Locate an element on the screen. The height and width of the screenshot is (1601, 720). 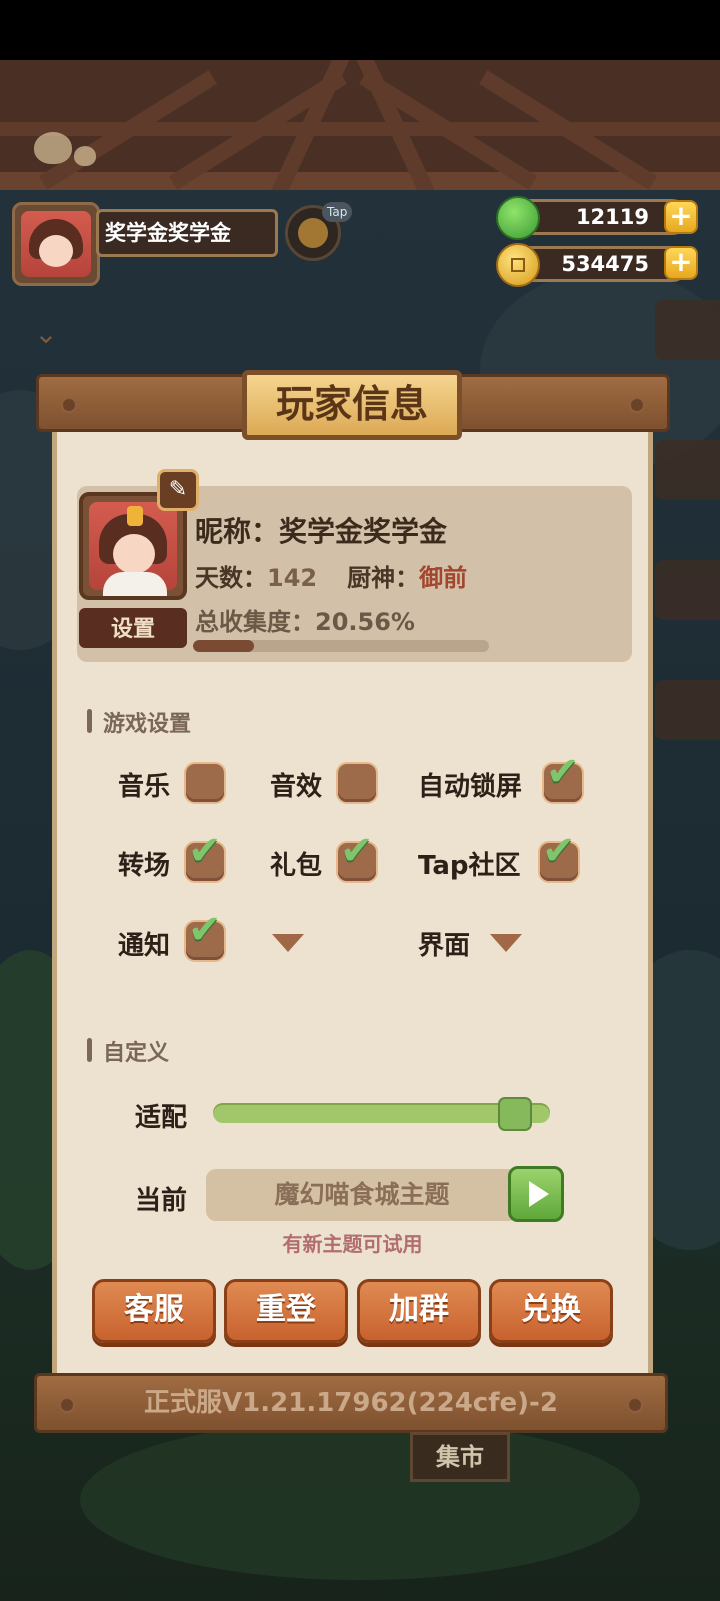
option-transition-label: 转场 is located at coordinates (144, 866).